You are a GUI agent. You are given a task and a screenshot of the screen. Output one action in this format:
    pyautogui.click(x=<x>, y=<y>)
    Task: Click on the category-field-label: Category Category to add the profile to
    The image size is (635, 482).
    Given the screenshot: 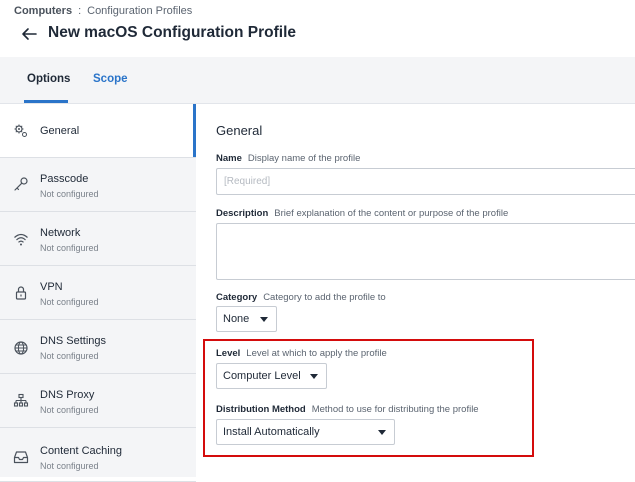 What is the action you would take?
    pyautogui.click(x=301, y=297)
    